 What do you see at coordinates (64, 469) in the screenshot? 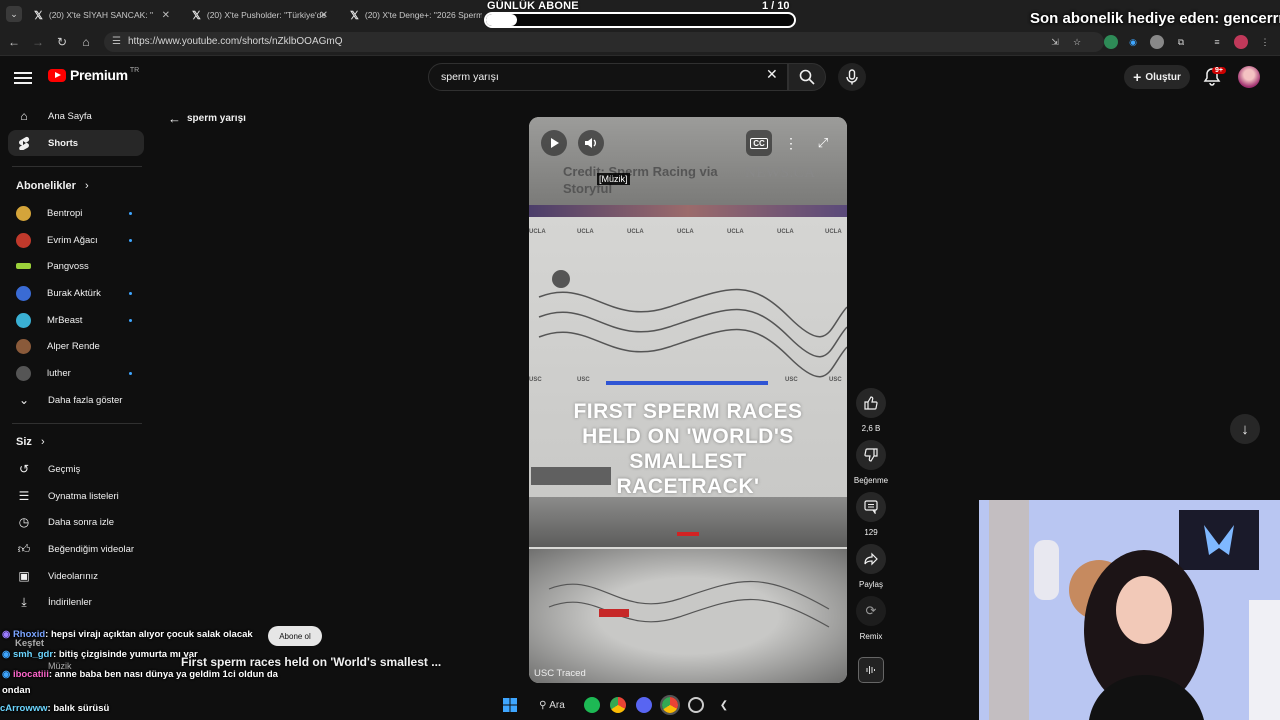
I see `sidebar-item-label: Geçmiş` at bounding box center [64, 469].